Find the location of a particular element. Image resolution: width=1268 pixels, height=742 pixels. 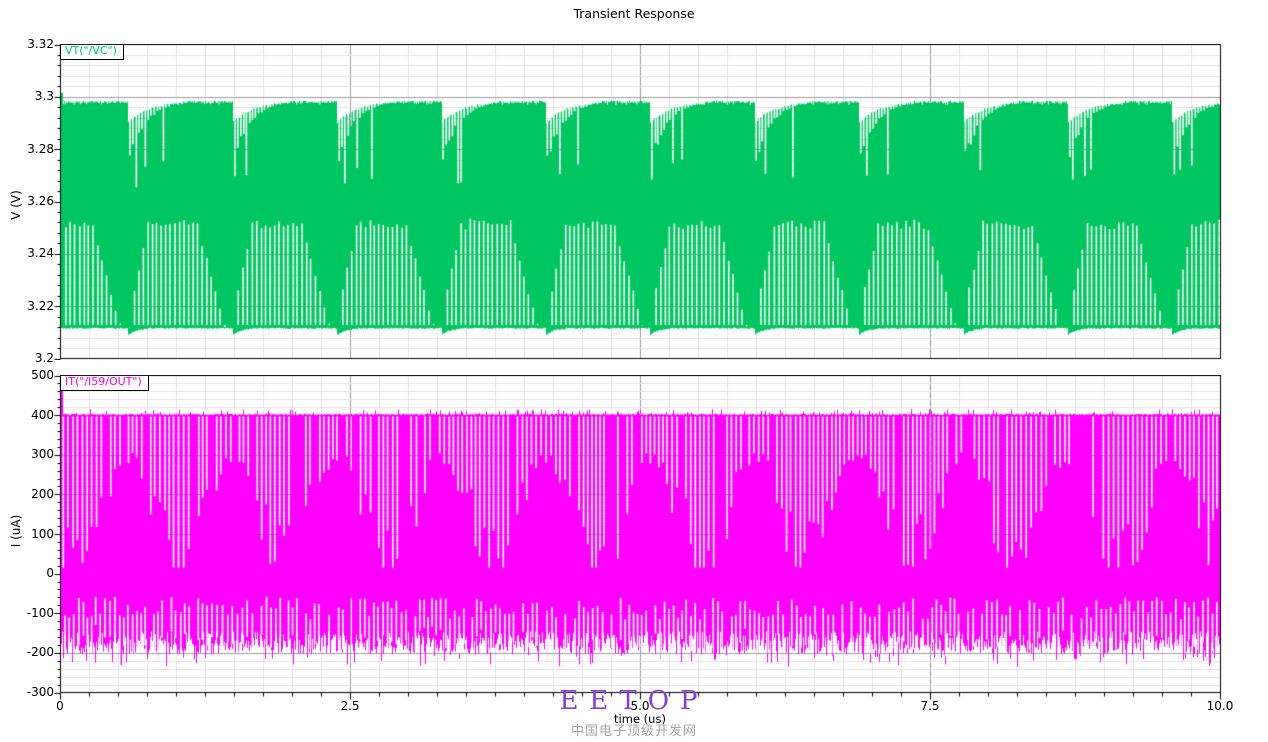

y-tick-label-bottom: -300 is located at coordinates (40, 692).